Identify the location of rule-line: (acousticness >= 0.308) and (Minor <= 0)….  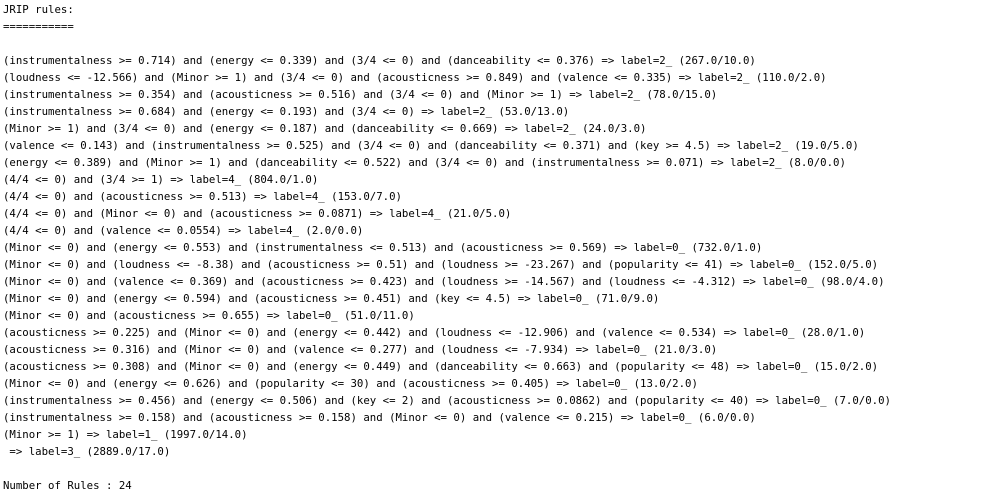
(441, 366).